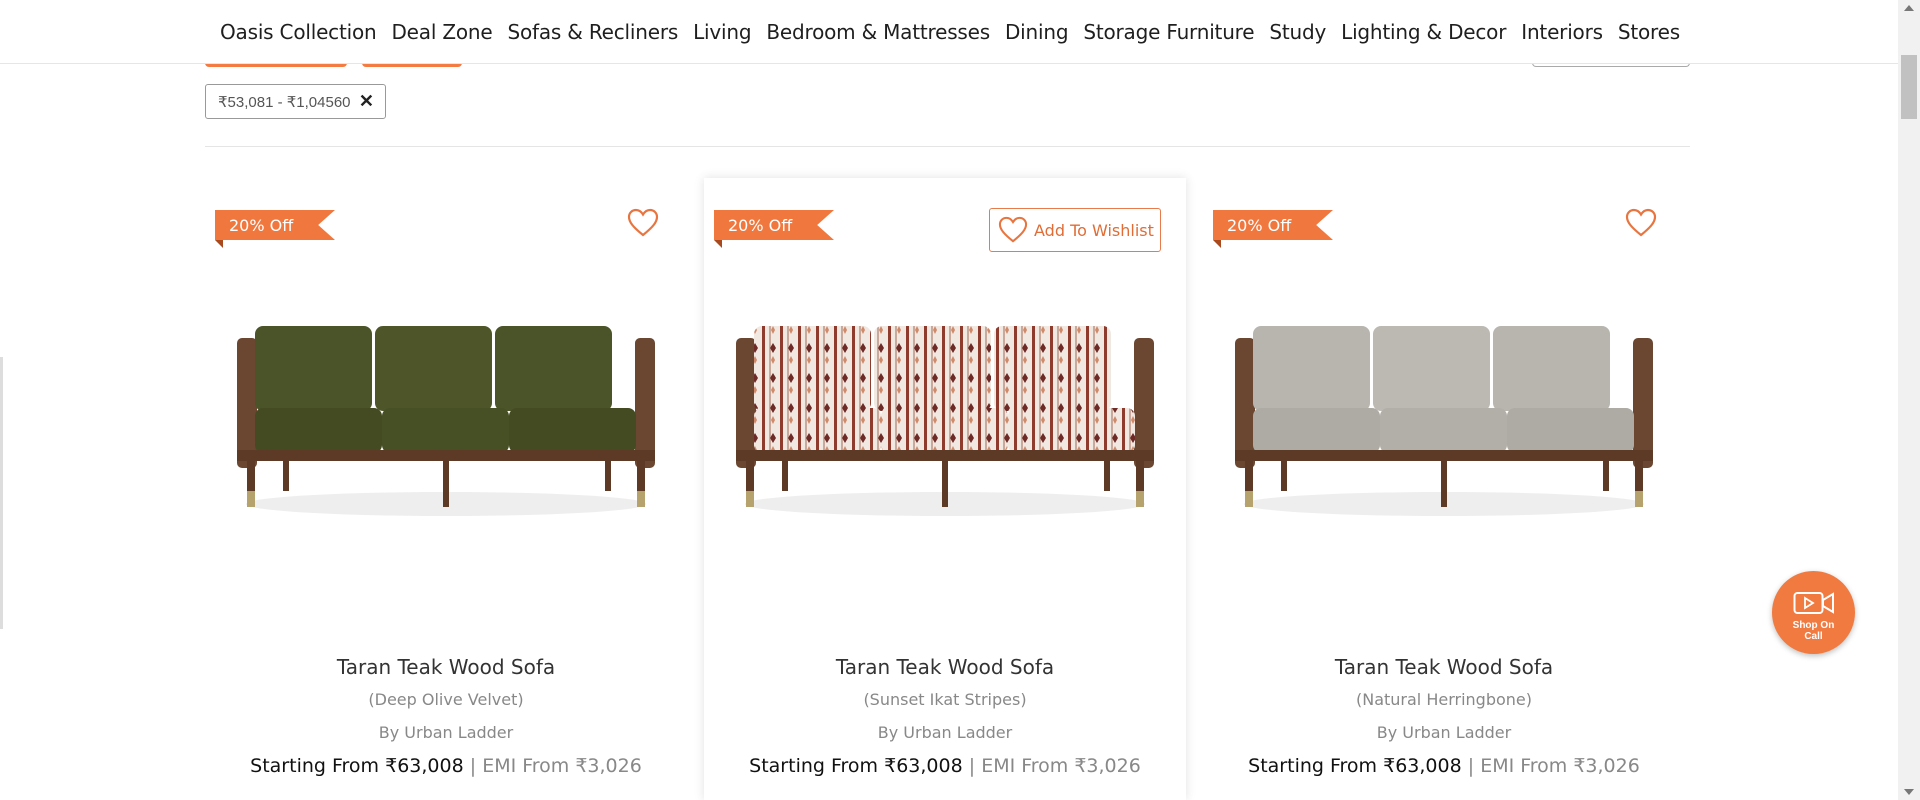 The height and width of the screenshot is (800, 1920). Describe the element at coordinates (1813, 603) in the screenshot. I see `video-call-icon` at that location.